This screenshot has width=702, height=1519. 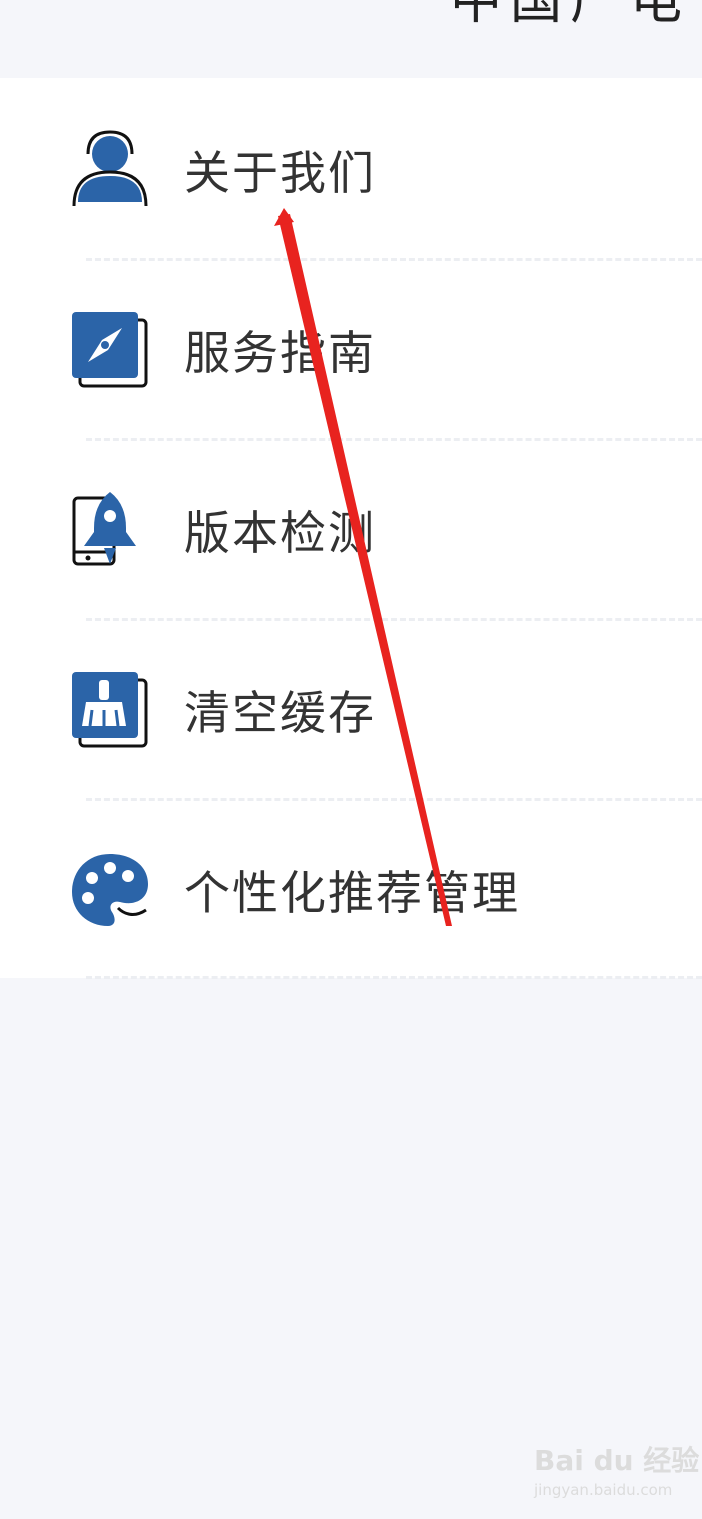 What do you see at coordinates (352, 893) in the screenshot?
I see `menu-item-label: 个性化推荐管理` at bounding box center [352, 893].